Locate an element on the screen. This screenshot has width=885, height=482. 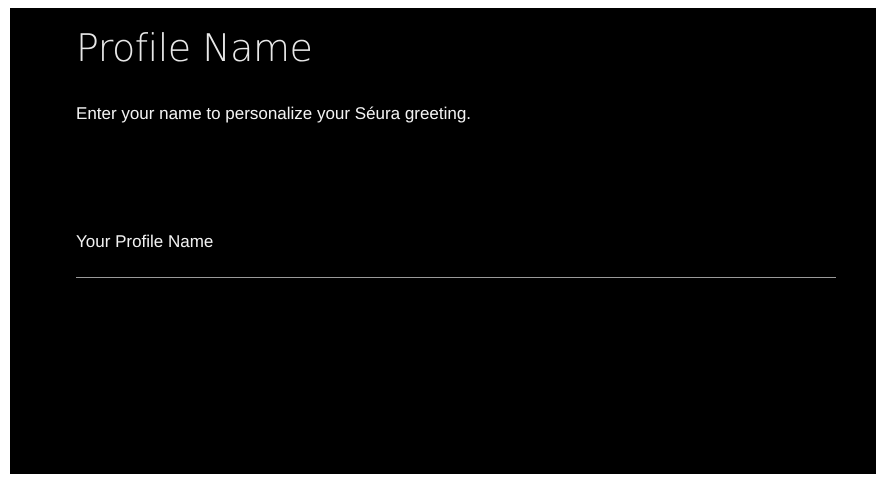
description-text: Enter your name to personalize your Séura greeting. is located at coordinates (274, 114).